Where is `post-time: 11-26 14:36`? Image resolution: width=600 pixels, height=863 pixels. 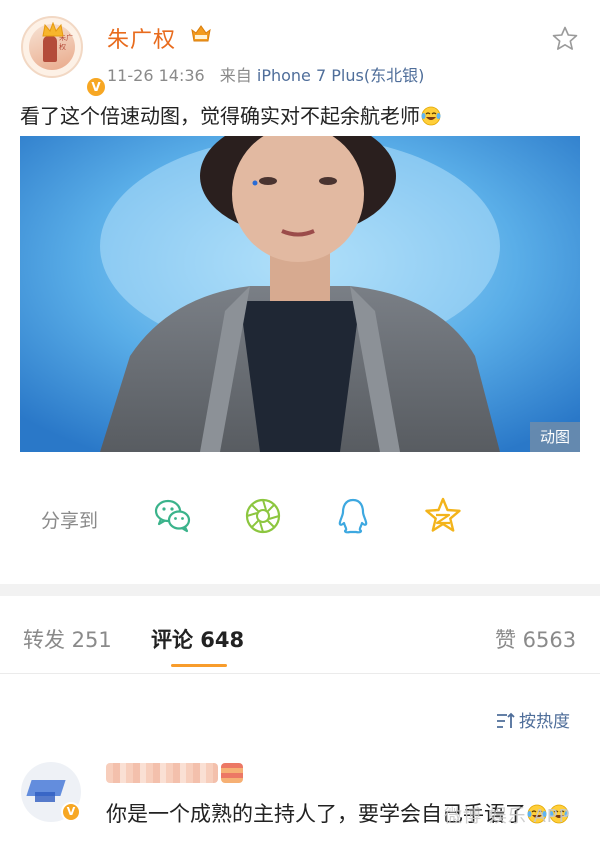
post-time: 11-26 14:36 is located at coordinates (156, 75).